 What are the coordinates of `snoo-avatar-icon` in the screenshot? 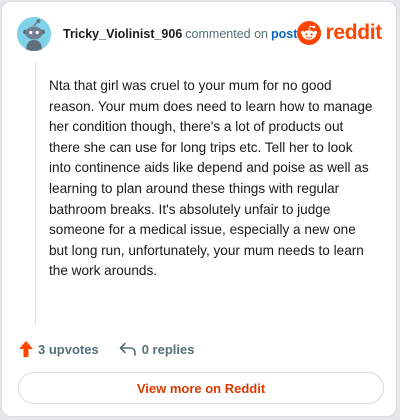 It's located at (34, 34).